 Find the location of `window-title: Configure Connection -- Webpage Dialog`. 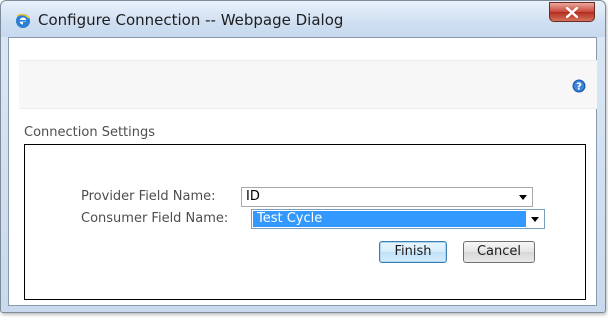

window-title: Configure Connection -- Webpage Dialog is located at coordinates (191, 20).